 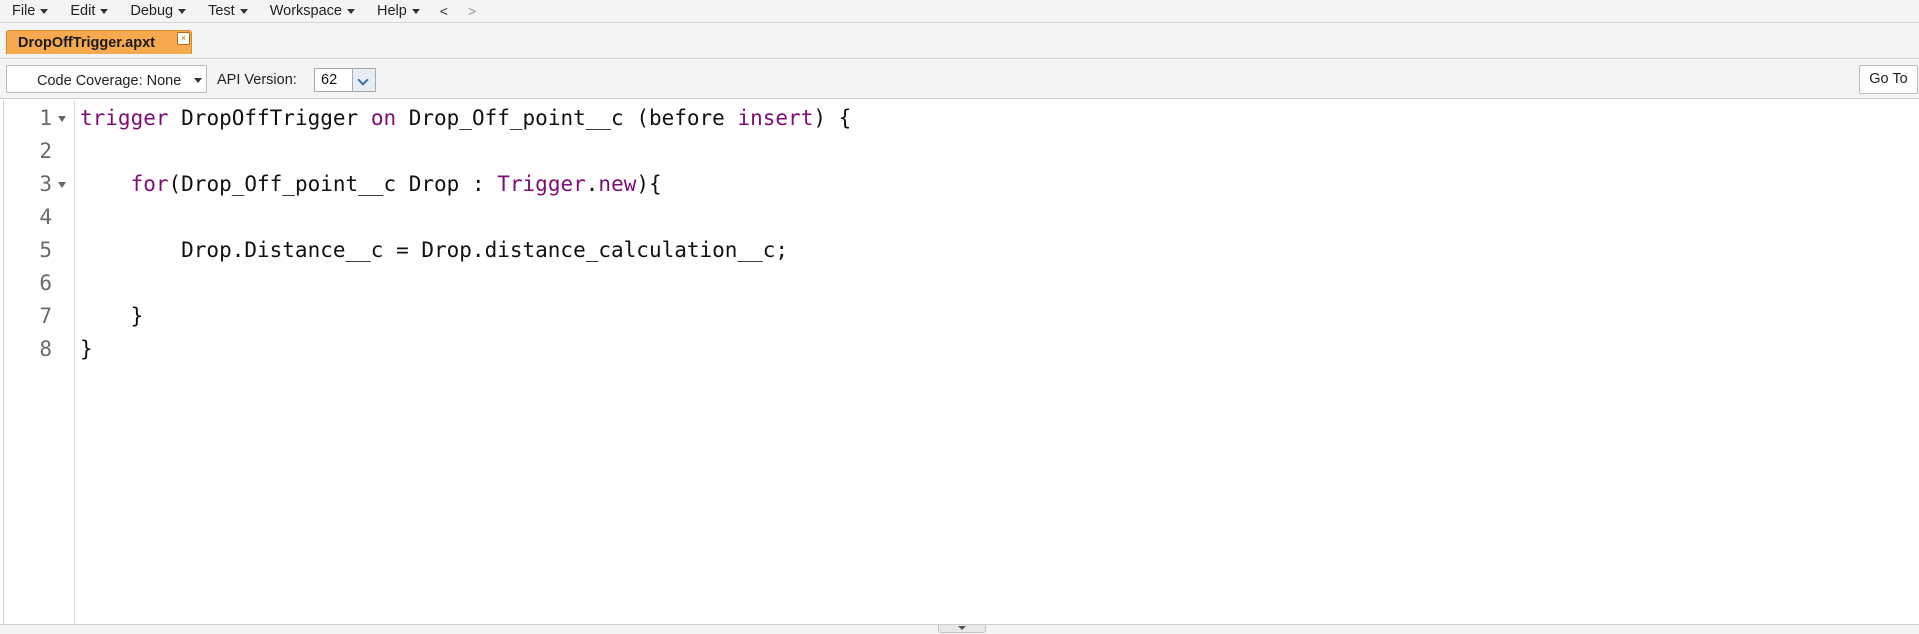 I want to click on menu-workspace-label: Workspace, so click(x=305, y=11).